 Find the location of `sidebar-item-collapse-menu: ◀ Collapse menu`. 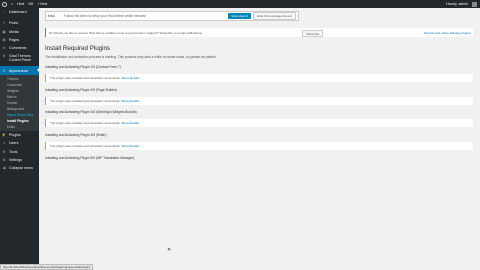

sidebar-item-collapse-menu: ◀ Collapse menu is located at coordinates (19, 168).